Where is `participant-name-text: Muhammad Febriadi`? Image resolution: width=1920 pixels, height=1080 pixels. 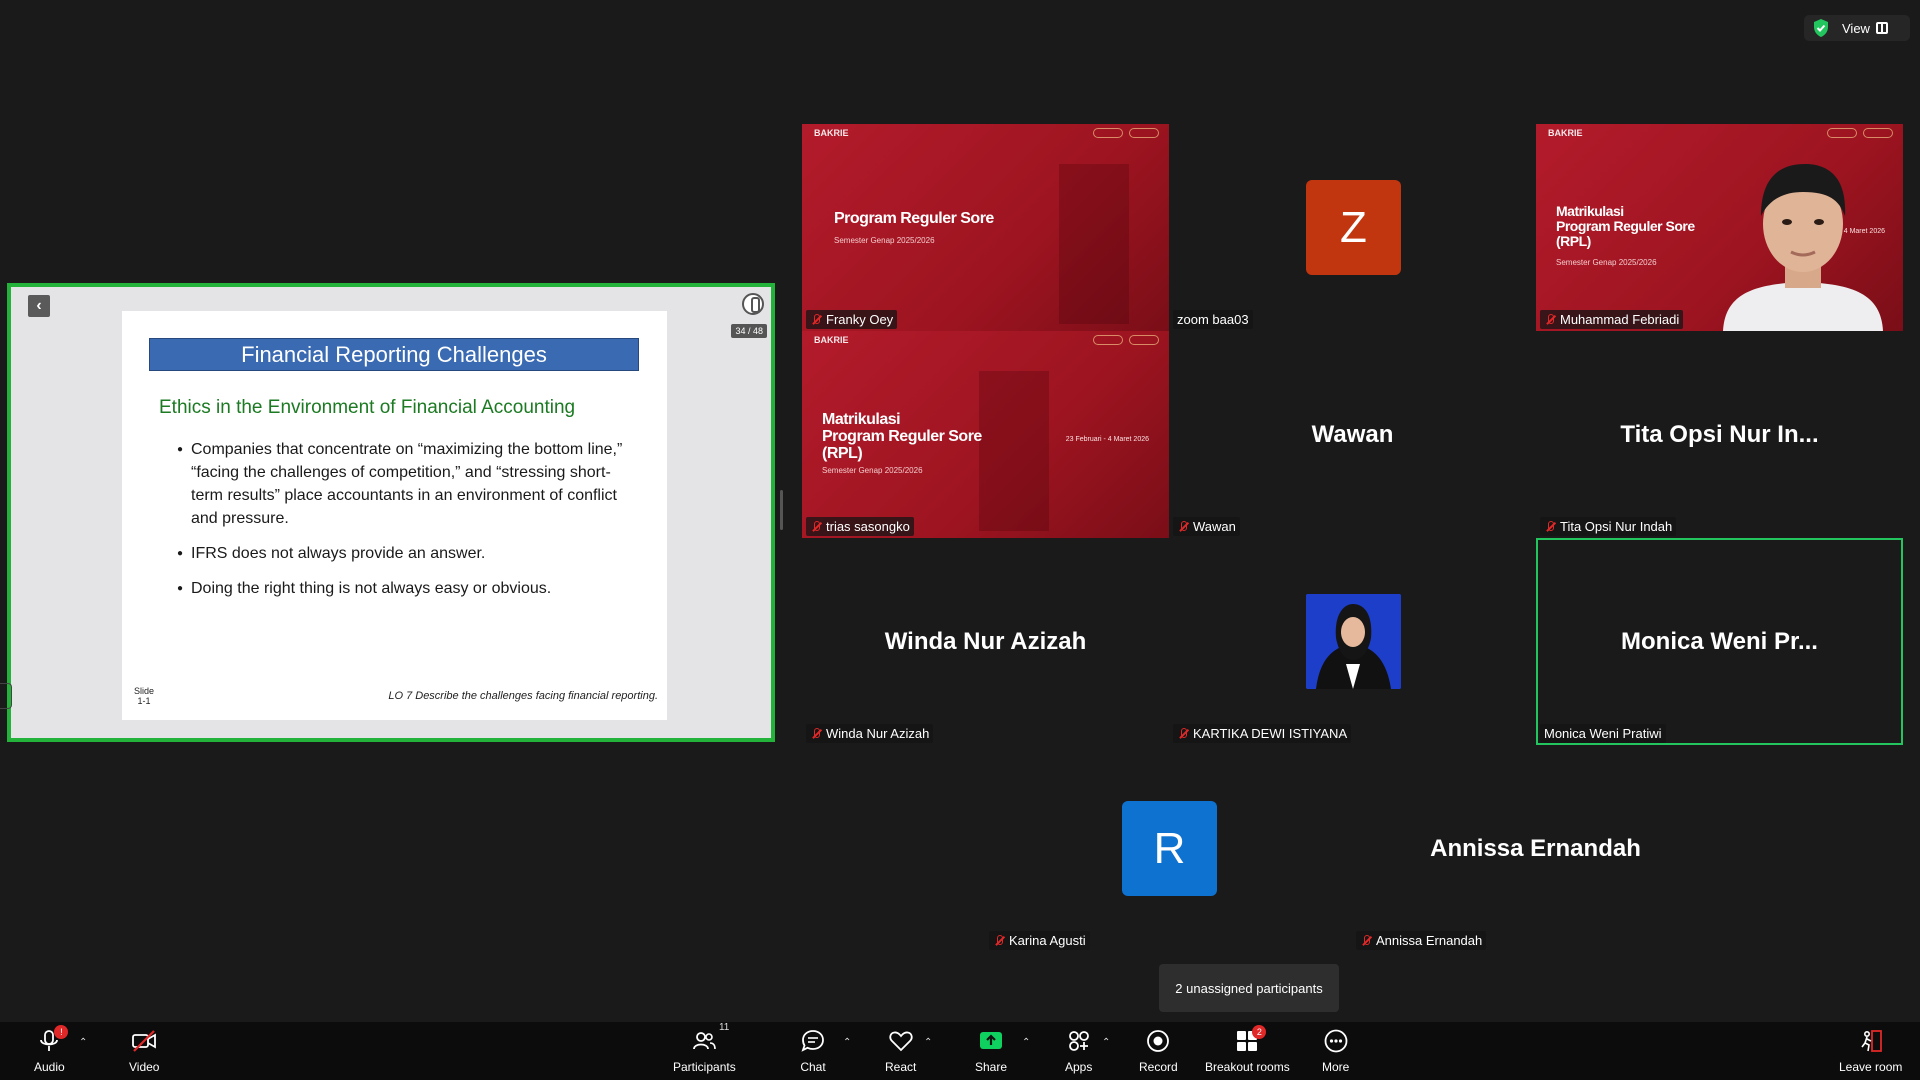
participant-name-text: Muhammad Febriadi is located at coordinates (1620, 319).